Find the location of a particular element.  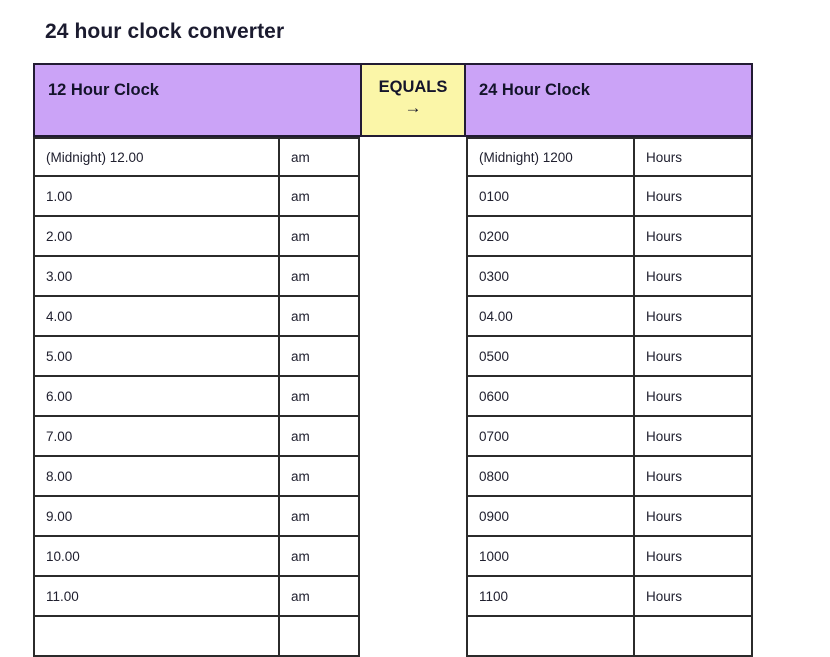

twentyfour-hour-value: 0500 is located at coordinates (494, 356).